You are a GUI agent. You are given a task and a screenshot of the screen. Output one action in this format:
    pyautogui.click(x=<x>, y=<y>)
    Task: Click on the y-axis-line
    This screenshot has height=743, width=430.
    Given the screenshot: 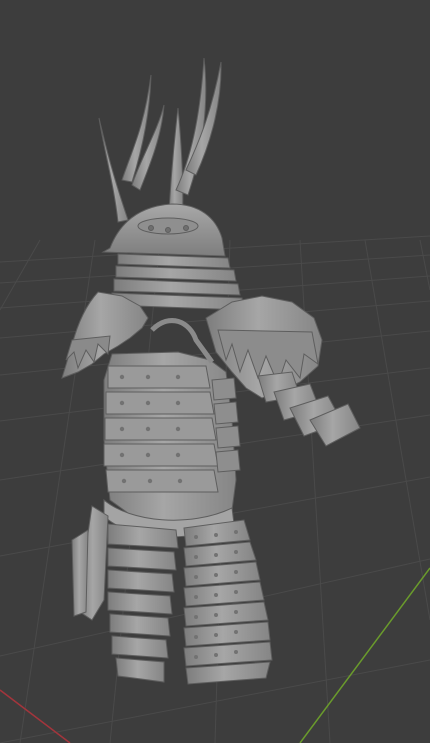 What is the action you would take?
    pyautogui.click(x=364, y=655)
    